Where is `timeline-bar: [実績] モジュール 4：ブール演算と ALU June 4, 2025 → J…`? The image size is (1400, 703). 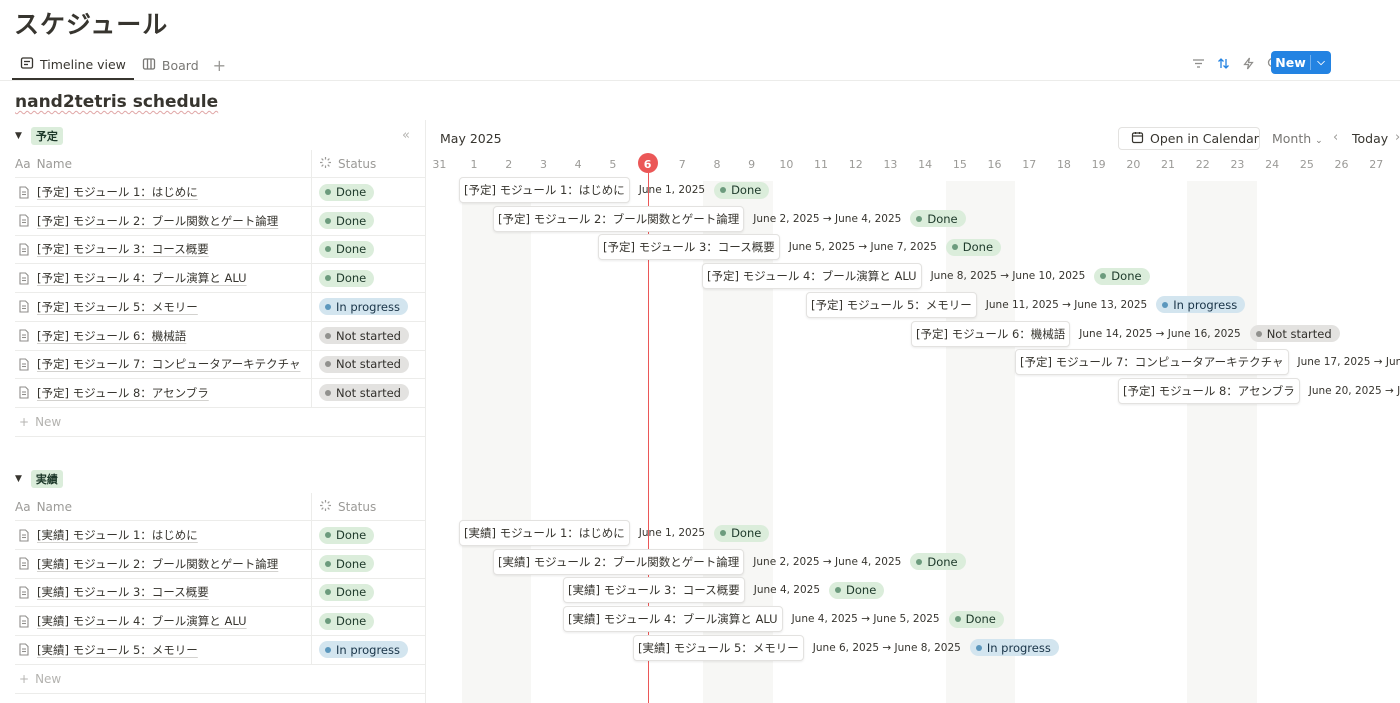
timeline-bar: [実績] モジュール 4：ブール演算と ALU June 4, 2025 → J… is located at coordinates (783, 619).